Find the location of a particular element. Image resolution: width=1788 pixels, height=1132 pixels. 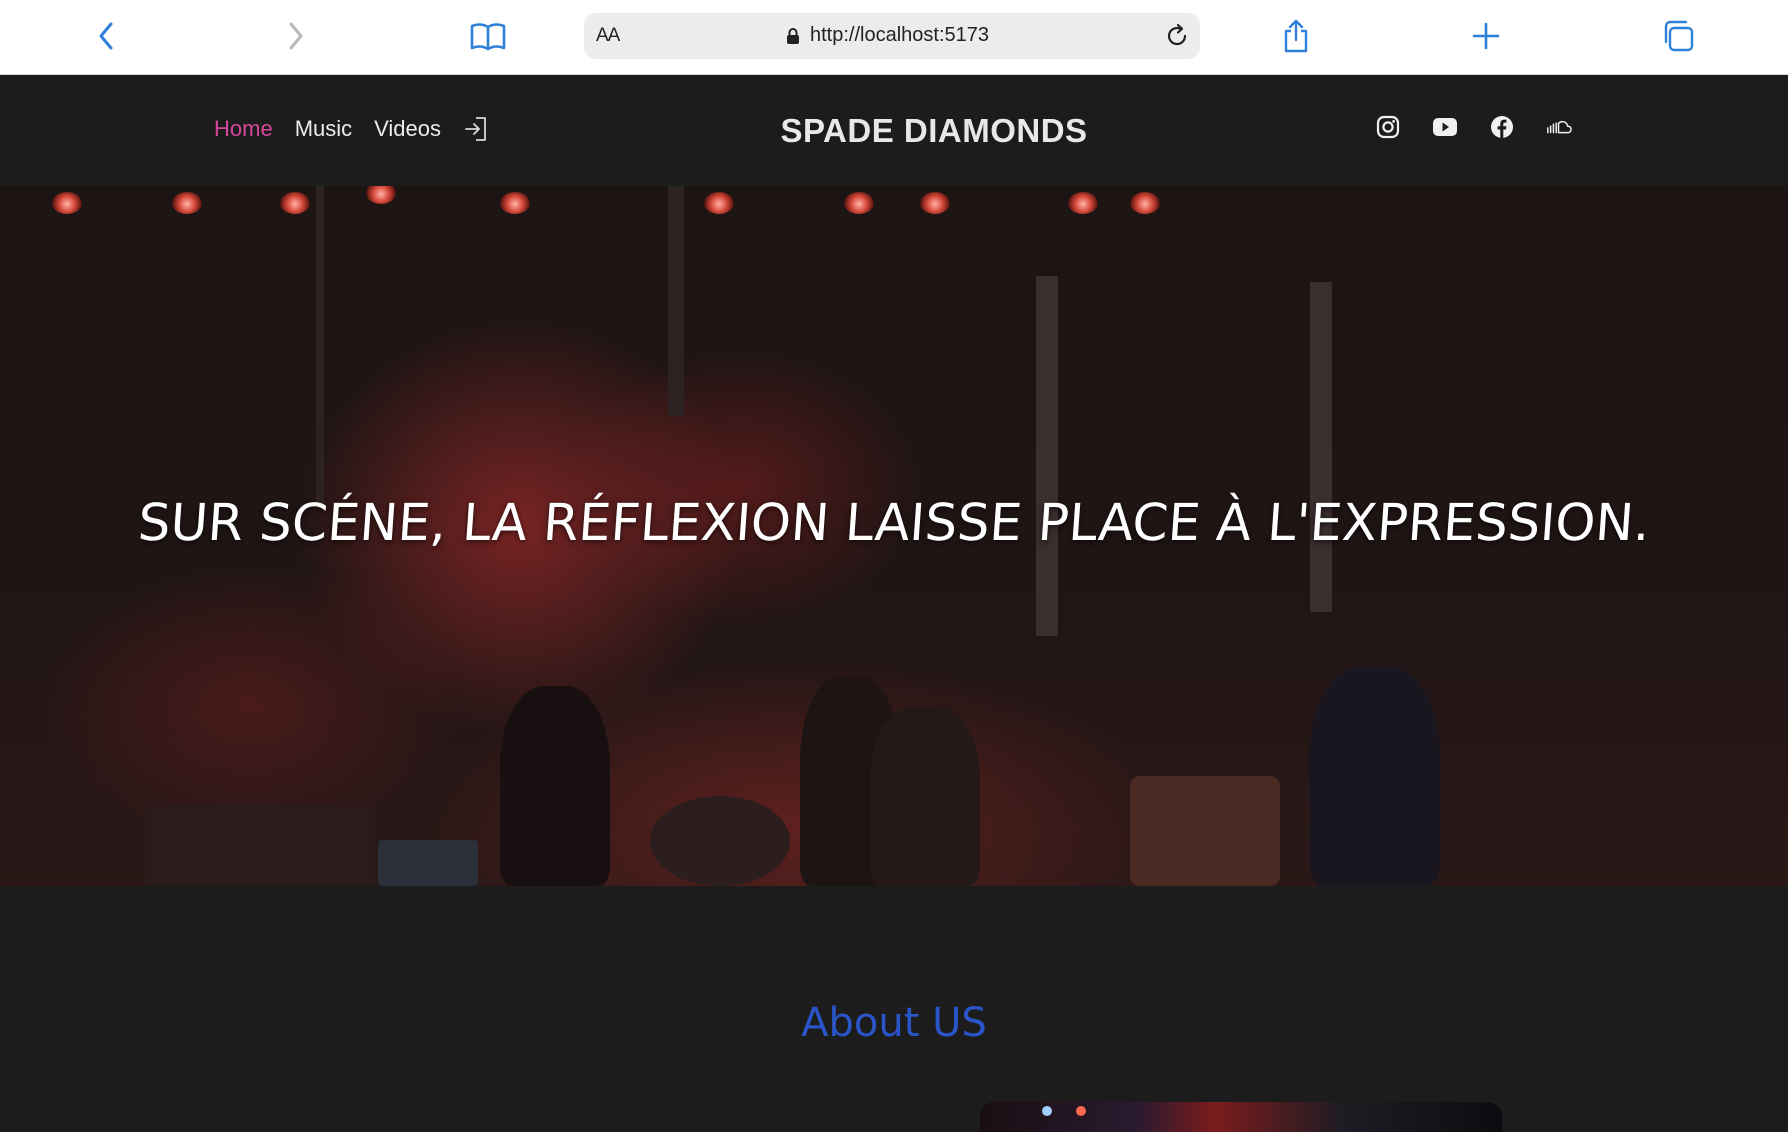

plus-icon is located at coordinates (1486, 36).